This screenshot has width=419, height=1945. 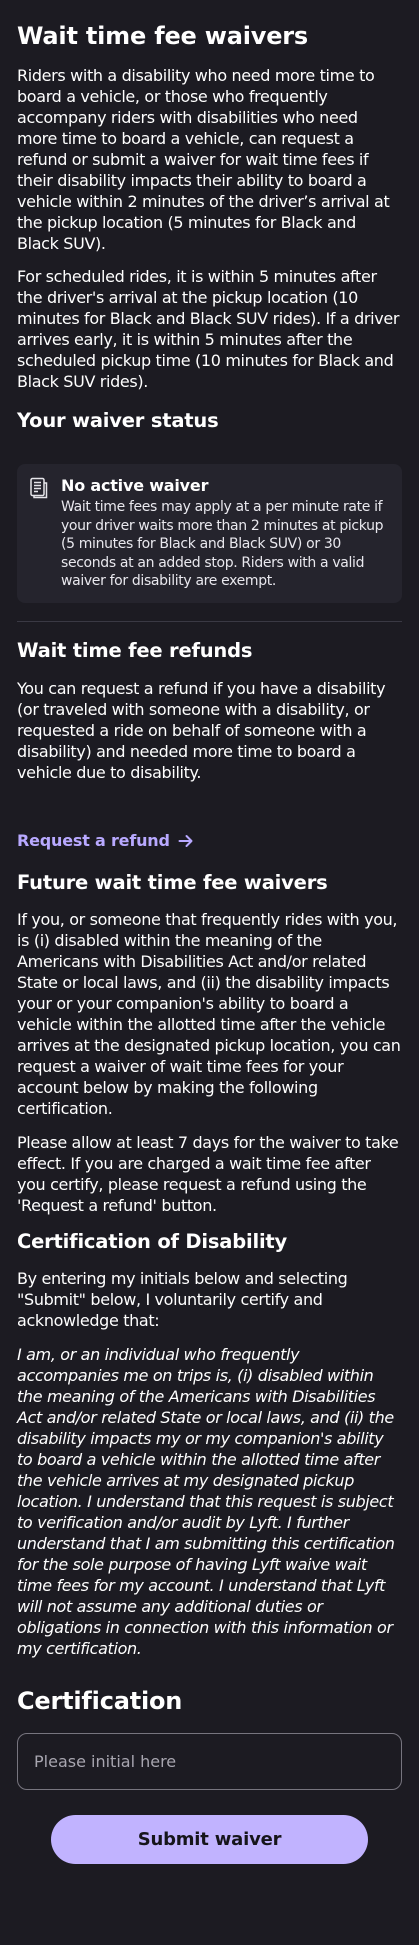 I want to click on initials-input, so click(x=209, y=1761).